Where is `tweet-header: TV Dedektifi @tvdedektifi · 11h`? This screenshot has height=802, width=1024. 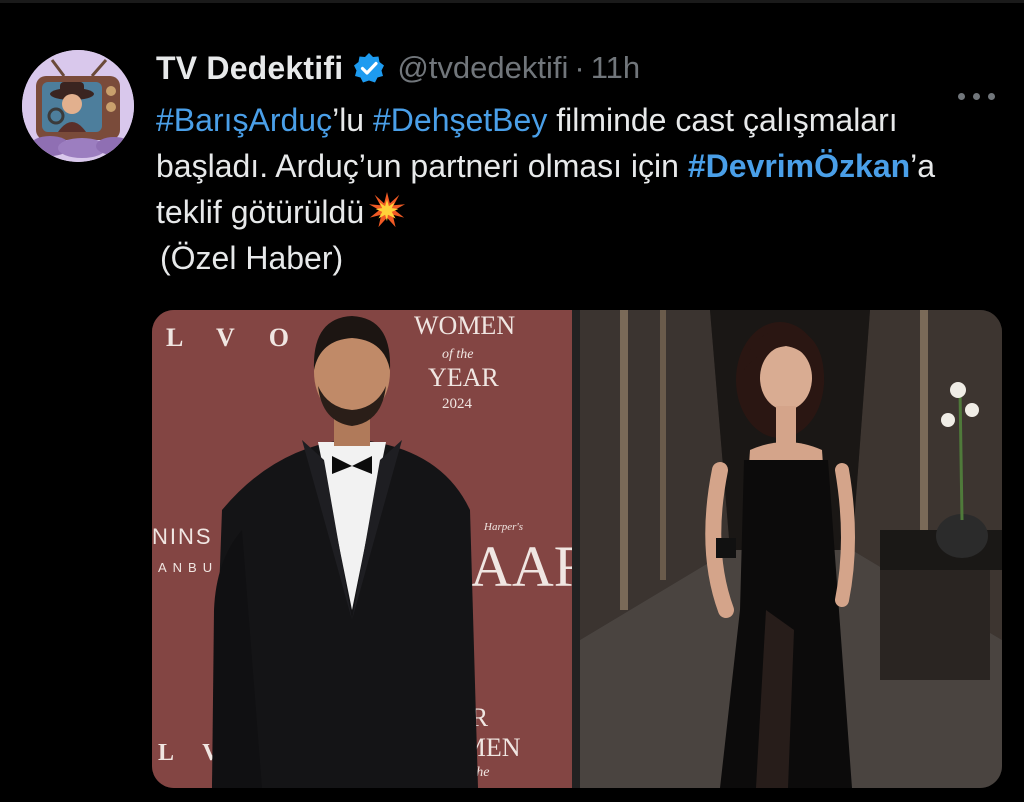 tweet-header: TV Dedektifi @tvdedektifi · 11h is located at coordinates (398, 68).